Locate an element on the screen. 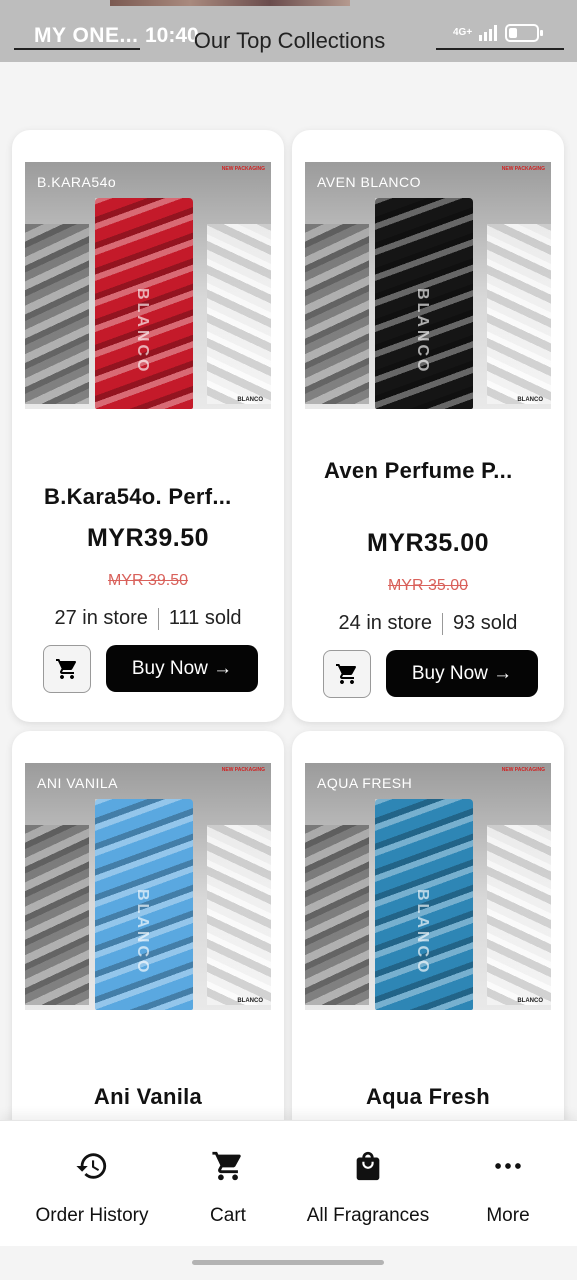 The height and width of the screenshot is (1280, 577). nav-label: All Fragrances is located at coordinates (368, 1215).